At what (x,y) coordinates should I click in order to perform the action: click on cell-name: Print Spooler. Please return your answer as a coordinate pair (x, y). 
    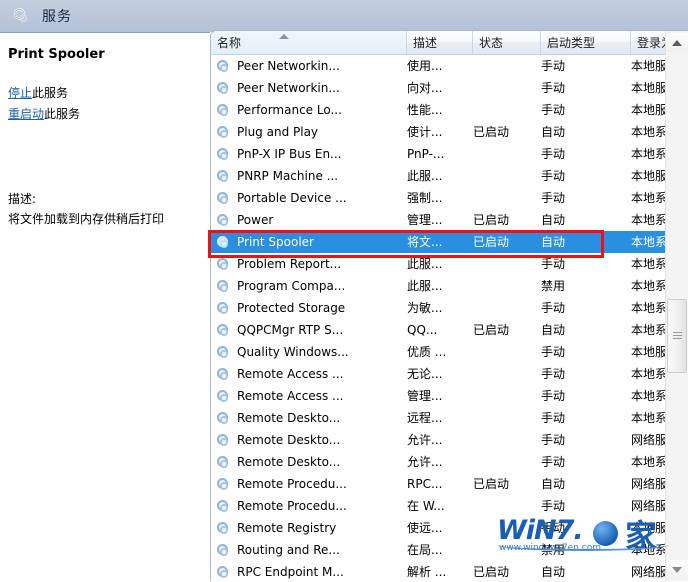
    Looking at the image, I should click on (275, 242).